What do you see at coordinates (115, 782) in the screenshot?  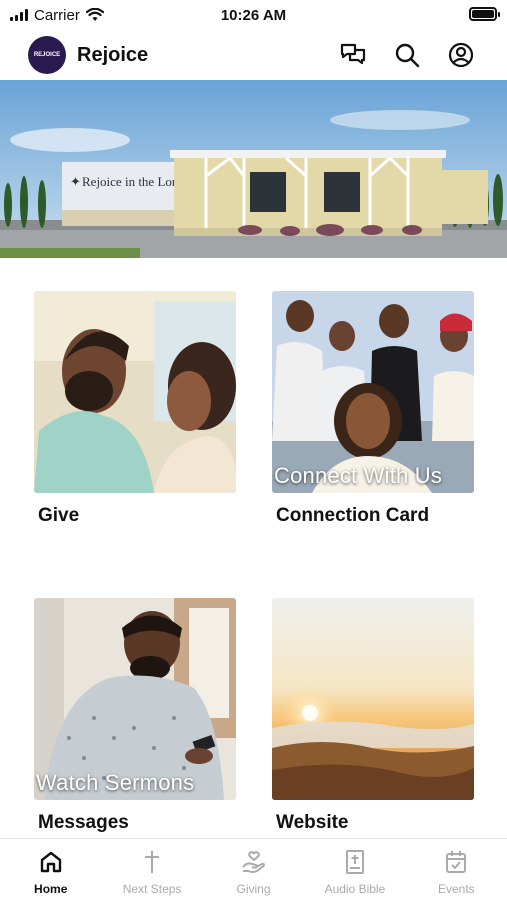 I see `tile-overlay-sermons: Watch Sermons` at bounding box center [115, 782].